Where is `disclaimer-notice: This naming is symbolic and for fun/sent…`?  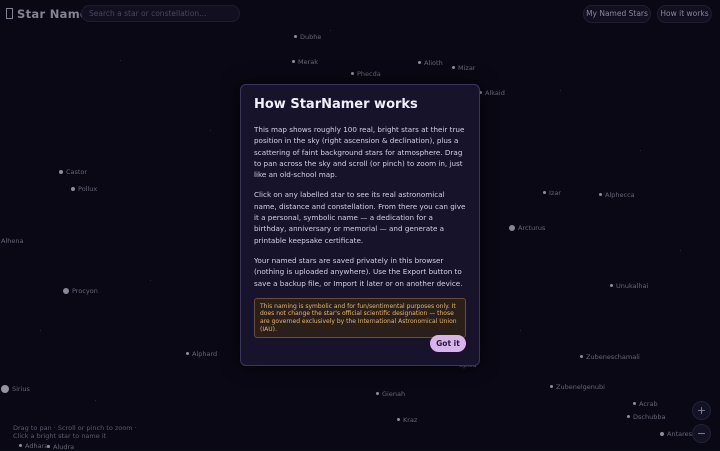 disclaimer-notice: This naming is symbolic and for fun/sent… is located at coordinates (360, 318).